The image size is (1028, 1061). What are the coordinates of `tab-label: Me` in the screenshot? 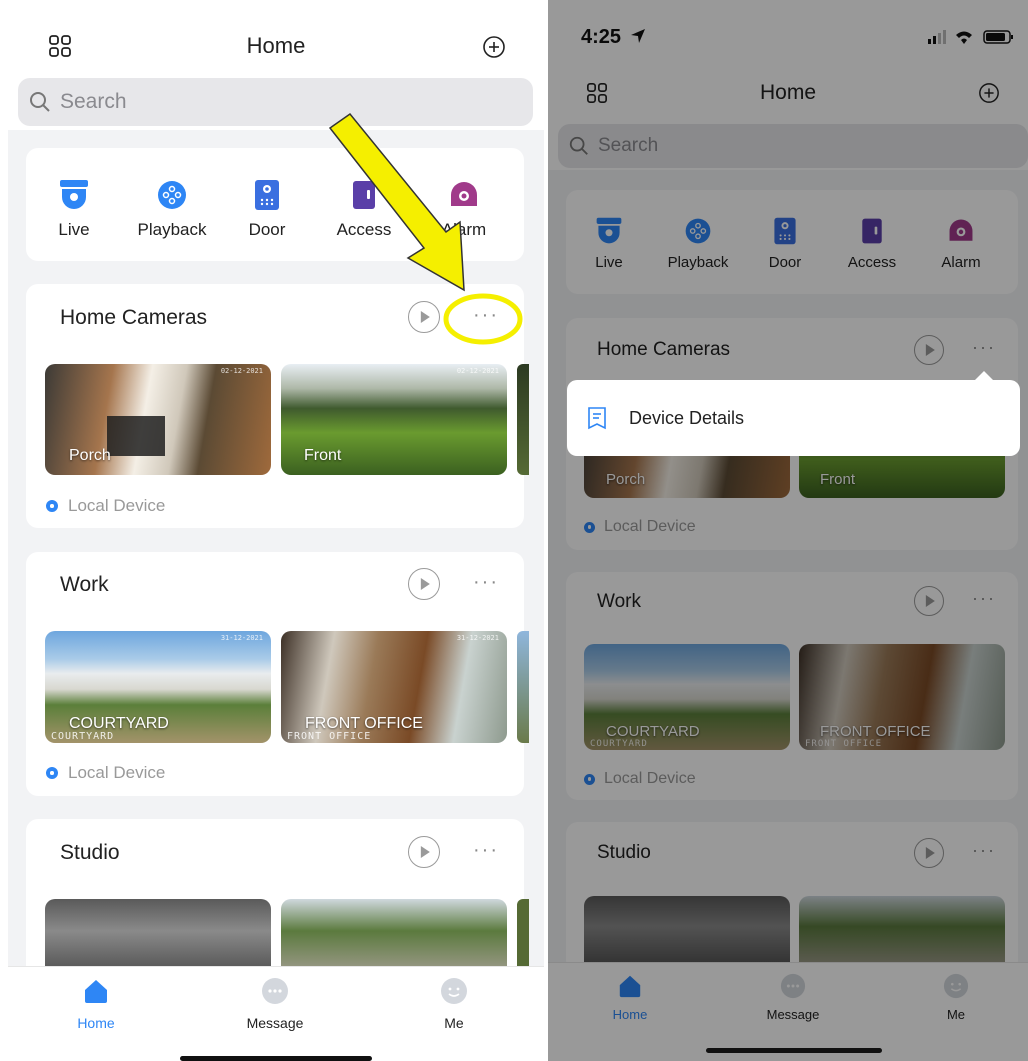 It's located at (454, 1023).